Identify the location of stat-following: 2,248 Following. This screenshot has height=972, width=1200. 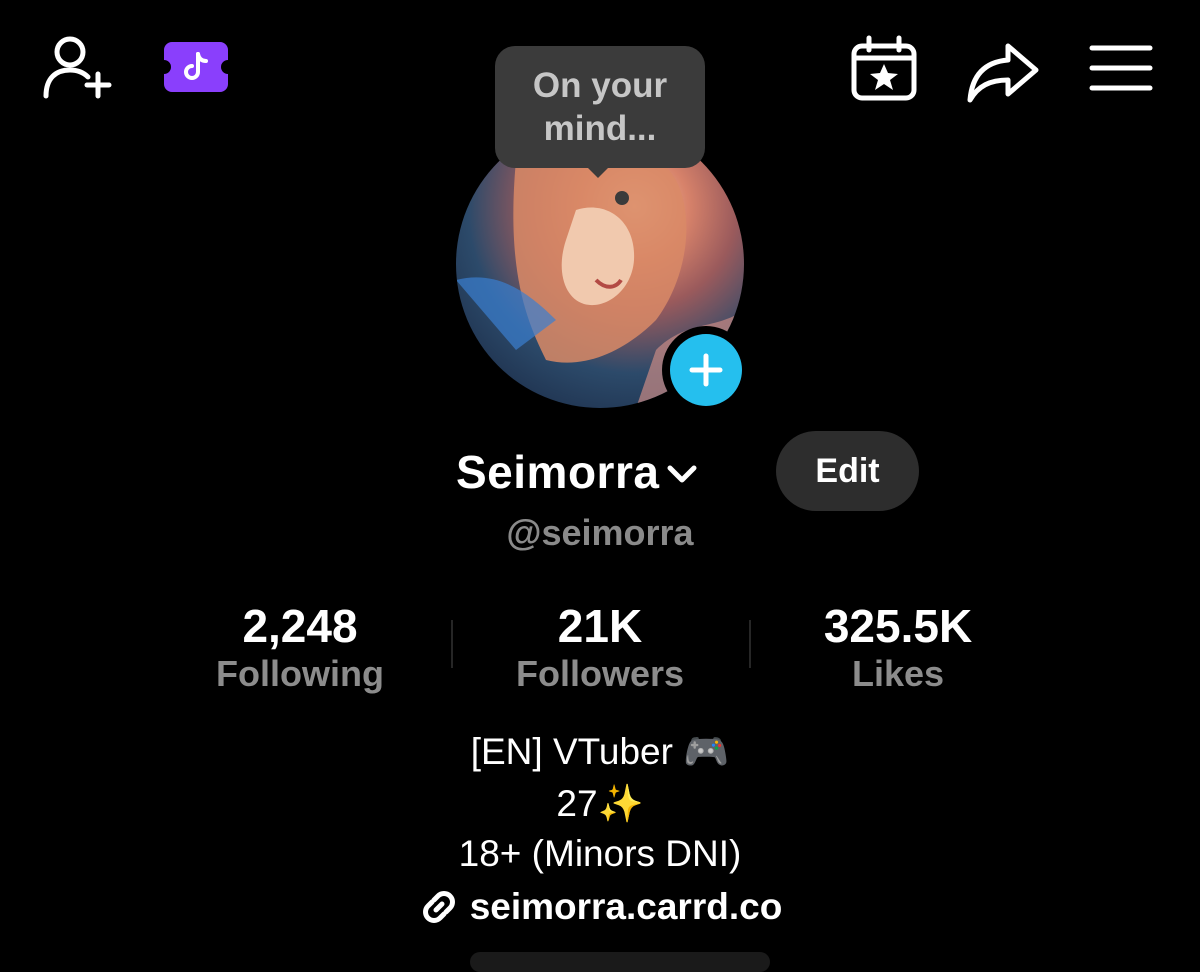
(300, 647).